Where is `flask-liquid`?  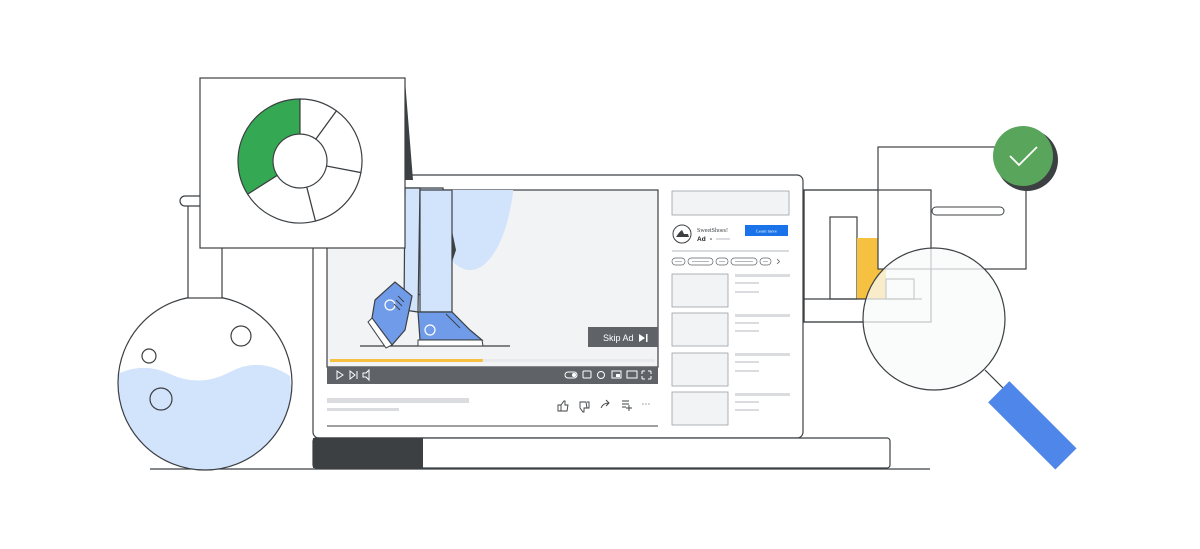
flask-liquid is located at coordinates (205, 417).